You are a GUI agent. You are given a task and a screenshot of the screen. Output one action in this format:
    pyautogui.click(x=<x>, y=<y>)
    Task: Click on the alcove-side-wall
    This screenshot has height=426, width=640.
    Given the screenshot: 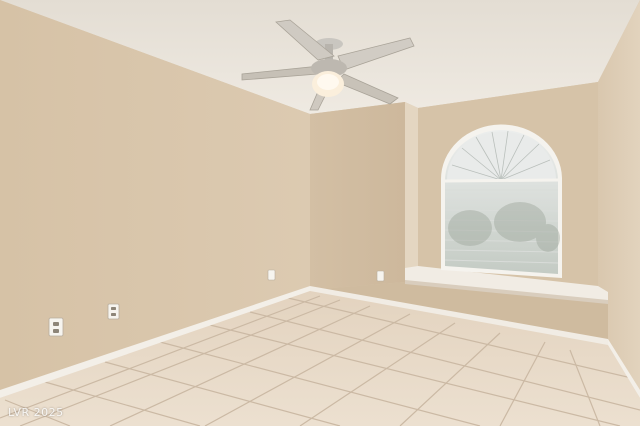 What is the action you would take?
    pyautogui.click(x=411, y=186)
    